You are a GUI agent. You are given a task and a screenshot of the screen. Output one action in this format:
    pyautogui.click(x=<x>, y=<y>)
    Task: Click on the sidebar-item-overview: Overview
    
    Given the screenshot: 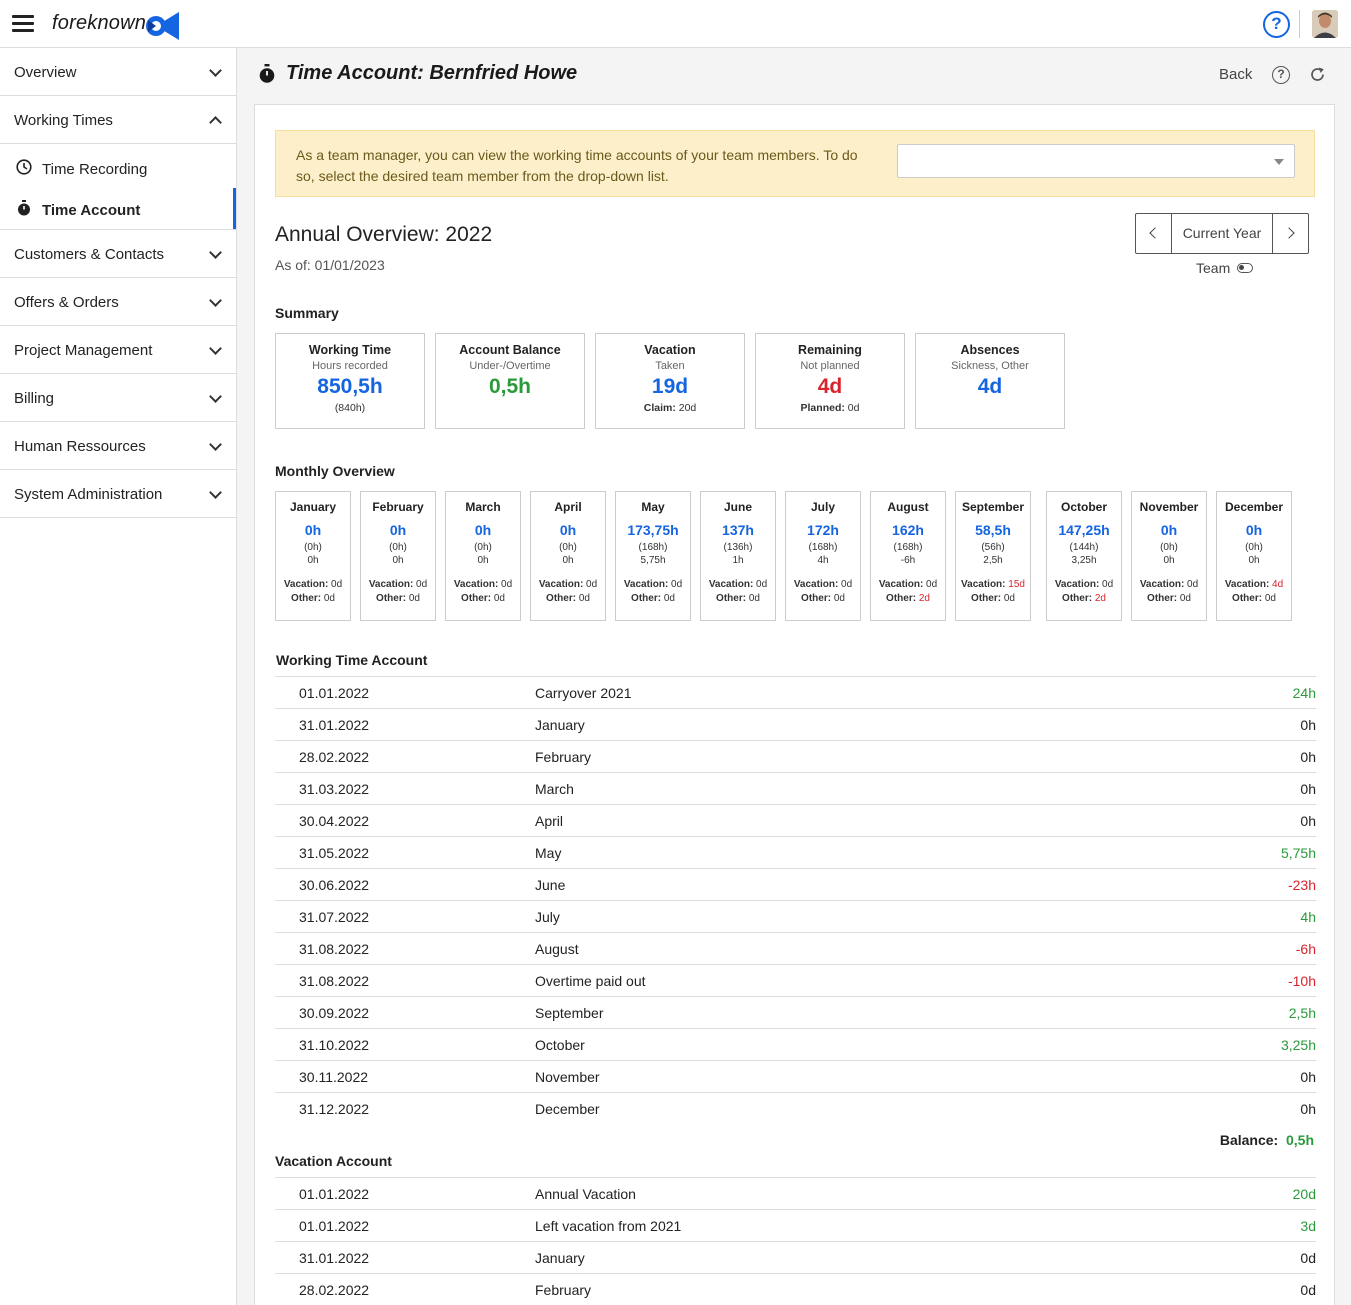 What is the action you would take?
    pyautogui.click(x=118, y=72)
    